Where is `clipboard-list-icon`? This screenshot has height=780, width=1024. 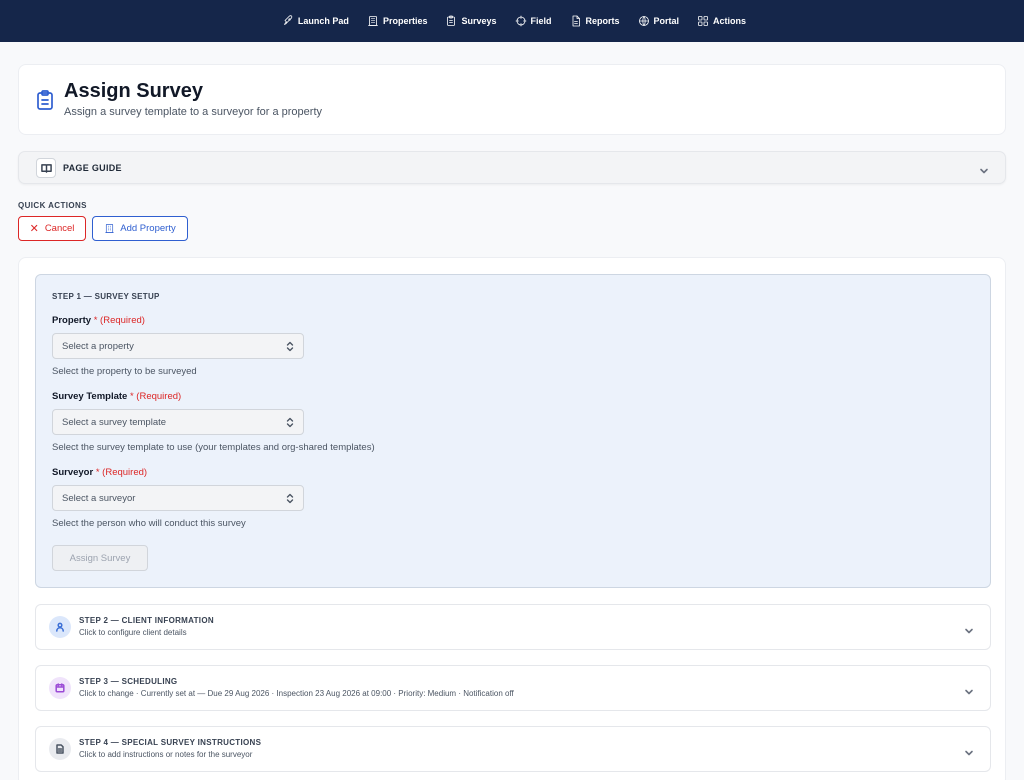
clipboard-list-icon is located at coordinates (45, 100).